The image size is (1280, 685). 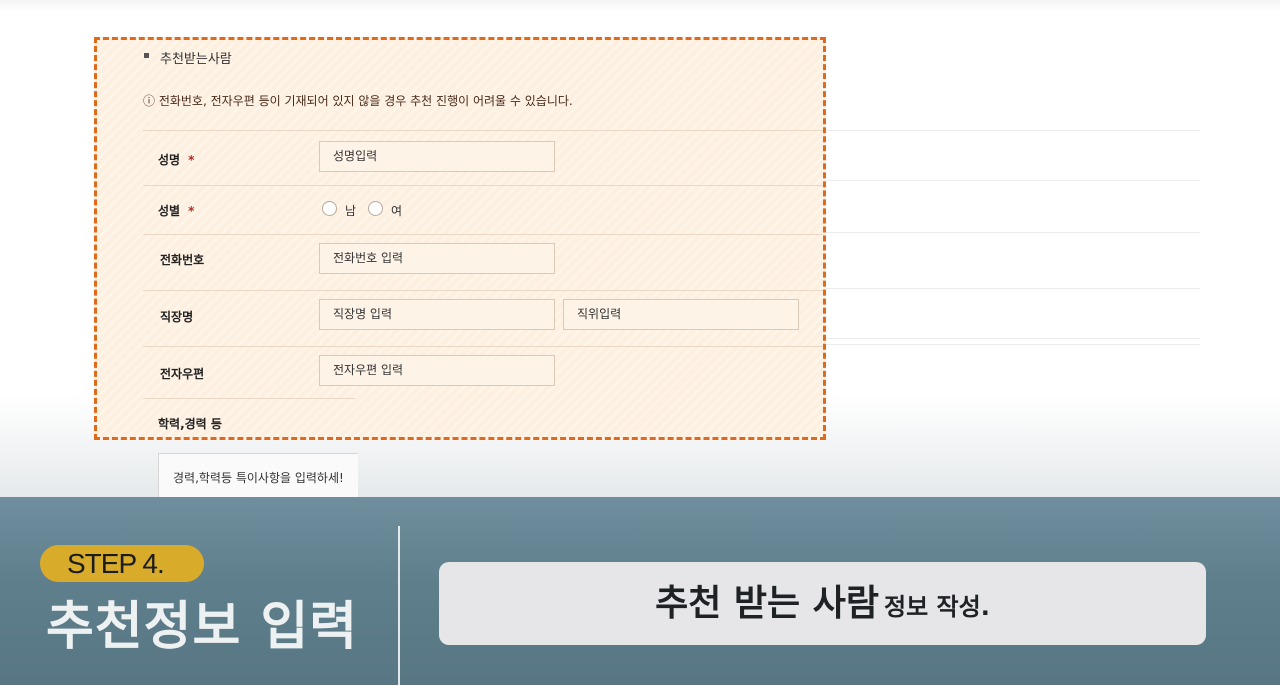 What do you see at coordinates (681, 314) in the screenshot?
I see `position-input: 직위입력` at bounding box center [681, 314].